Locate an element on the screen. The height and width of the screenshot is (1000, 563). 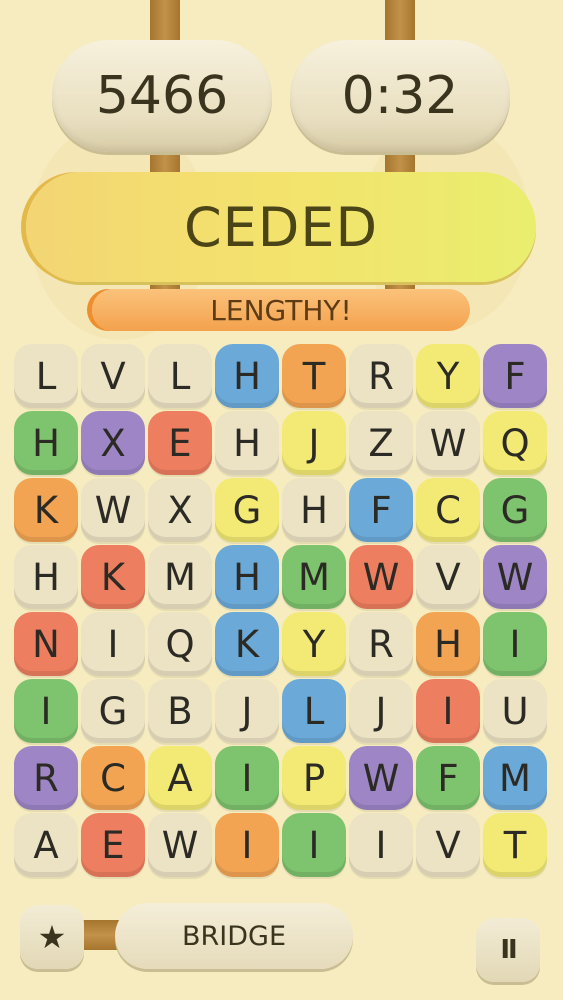
letter-tile: P is located at coordinates (314, 778).